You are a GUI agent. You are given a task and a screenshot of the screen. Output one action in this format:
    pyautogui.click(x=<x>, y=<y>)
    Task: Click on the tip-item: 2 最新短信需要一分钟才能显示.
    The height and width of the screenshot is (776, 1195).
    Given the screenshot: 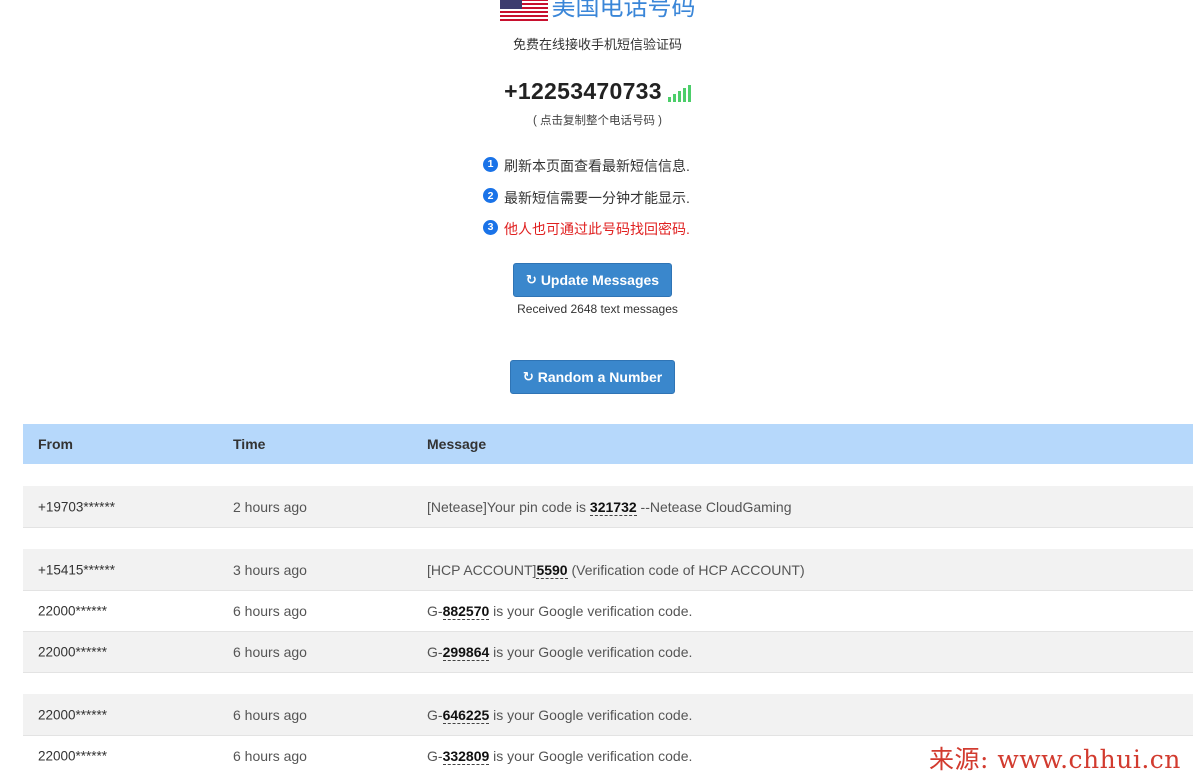 What is the action you would take?
    pyautogui.click(x=586, y=198)
    